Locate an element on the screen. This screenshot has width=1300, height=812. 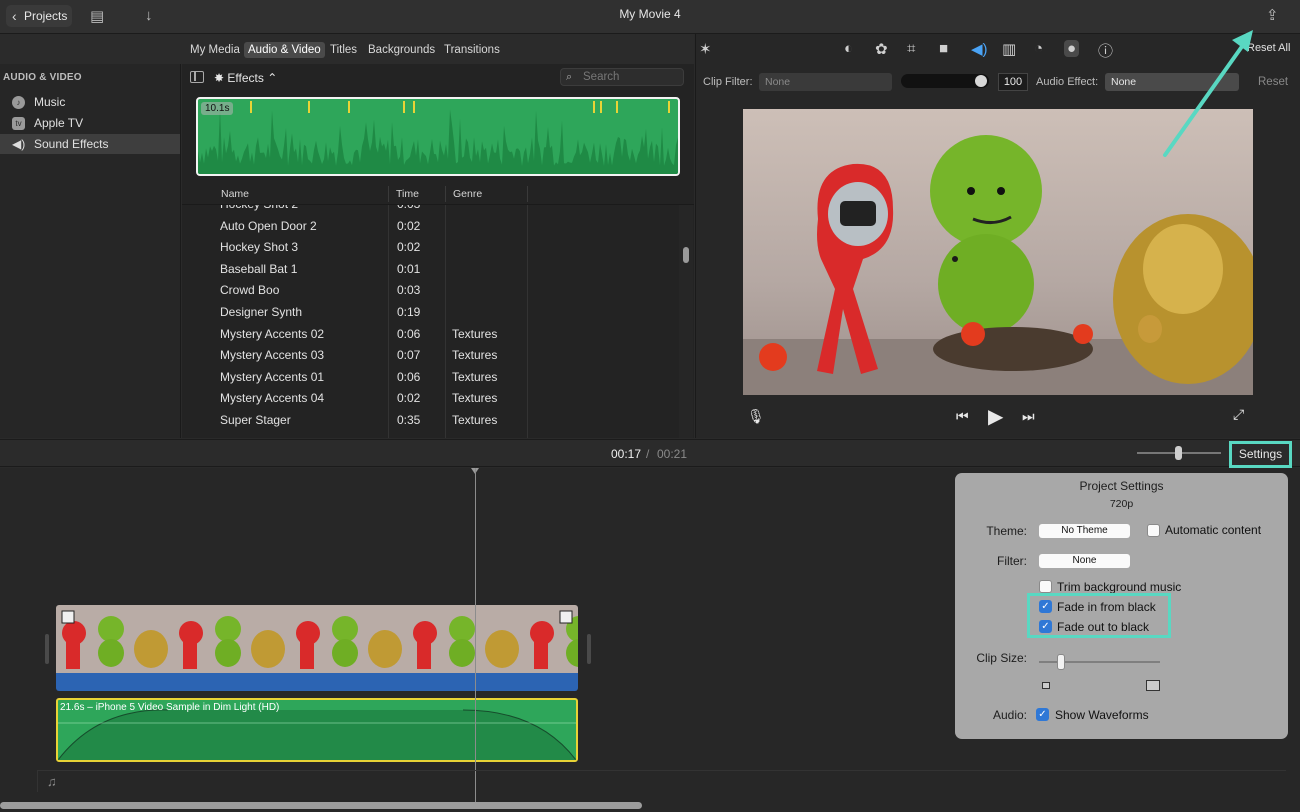
speaker-icon: ◀) is located at coordinates (19, 144).